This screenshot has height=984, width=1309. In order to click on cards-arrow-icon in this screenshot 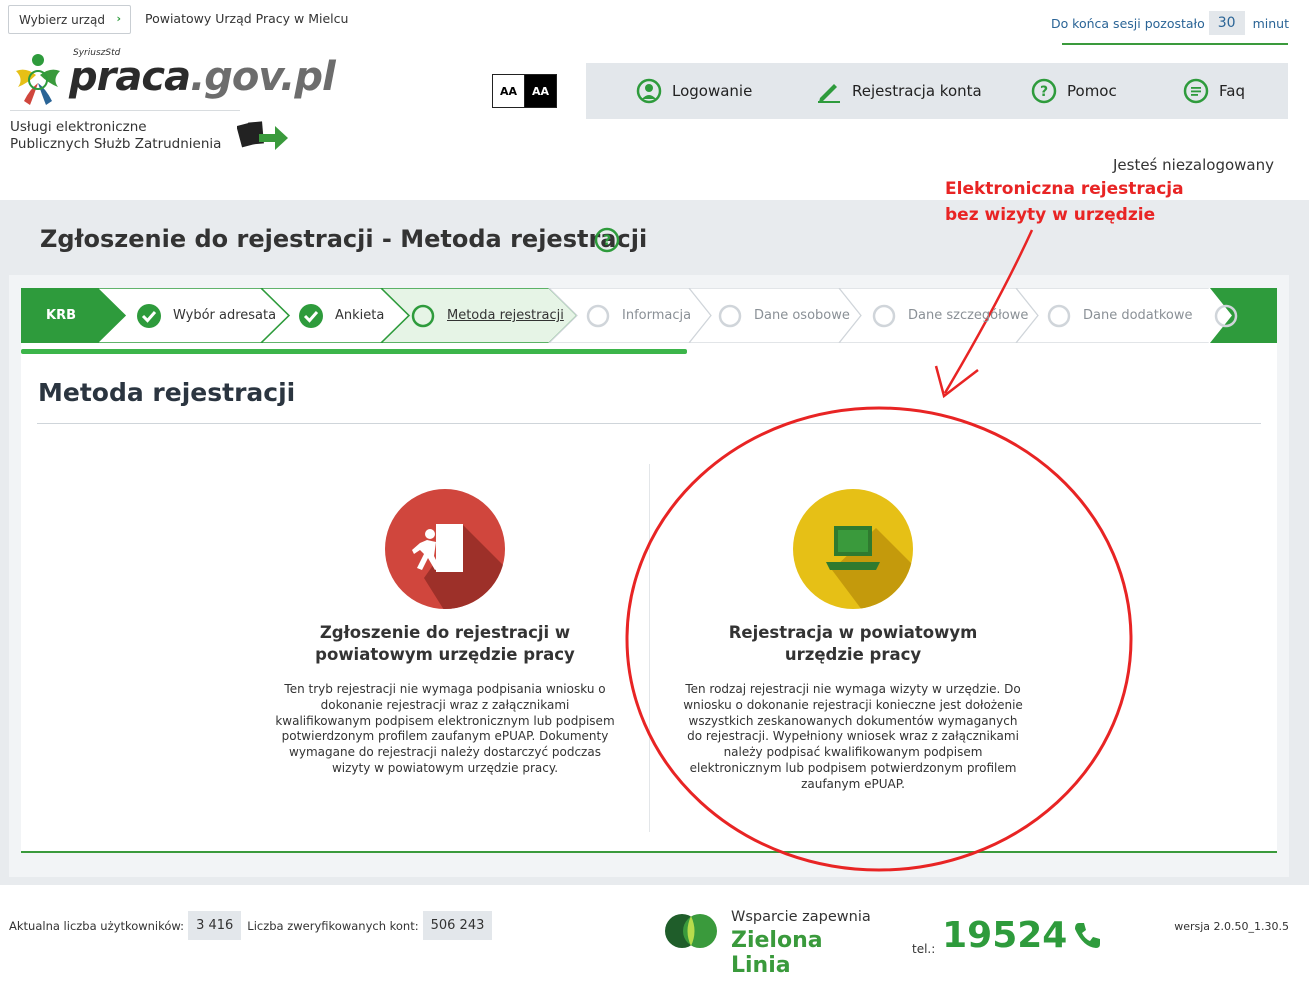, I will do `click(262, 135)`.